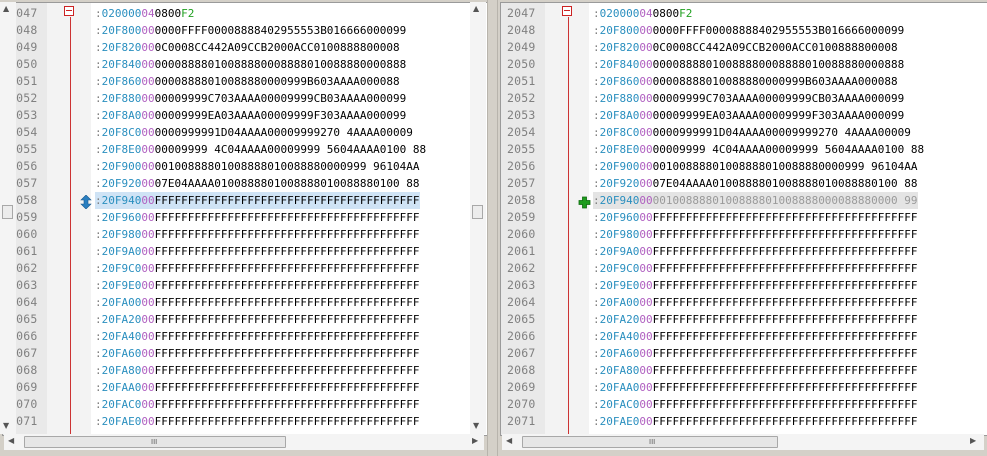 The height and width of the screenshot is (456, 987). I want to click on right-vscroll-thumb, so click(7, 212).